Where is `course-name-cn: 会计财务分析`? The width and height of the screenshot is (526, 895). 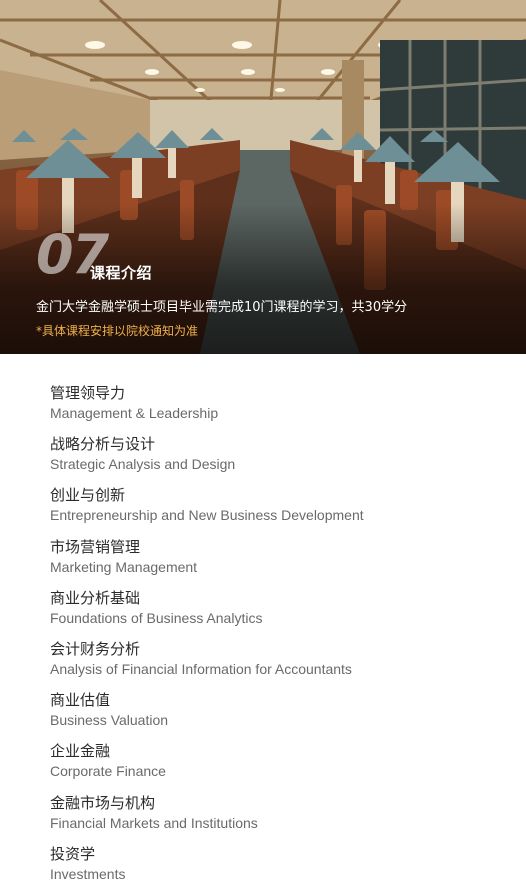
course-name-cn: 会计财务分析 is located at coordinates (95, 648).